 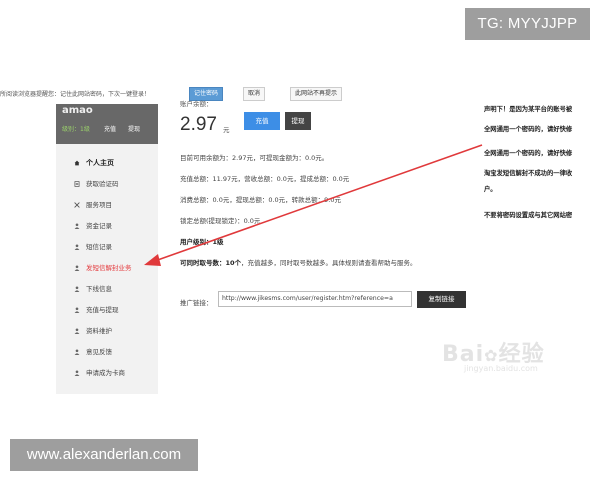 I want to click on sidebar-item-label: 资金记录, so click(x=99, y=226).